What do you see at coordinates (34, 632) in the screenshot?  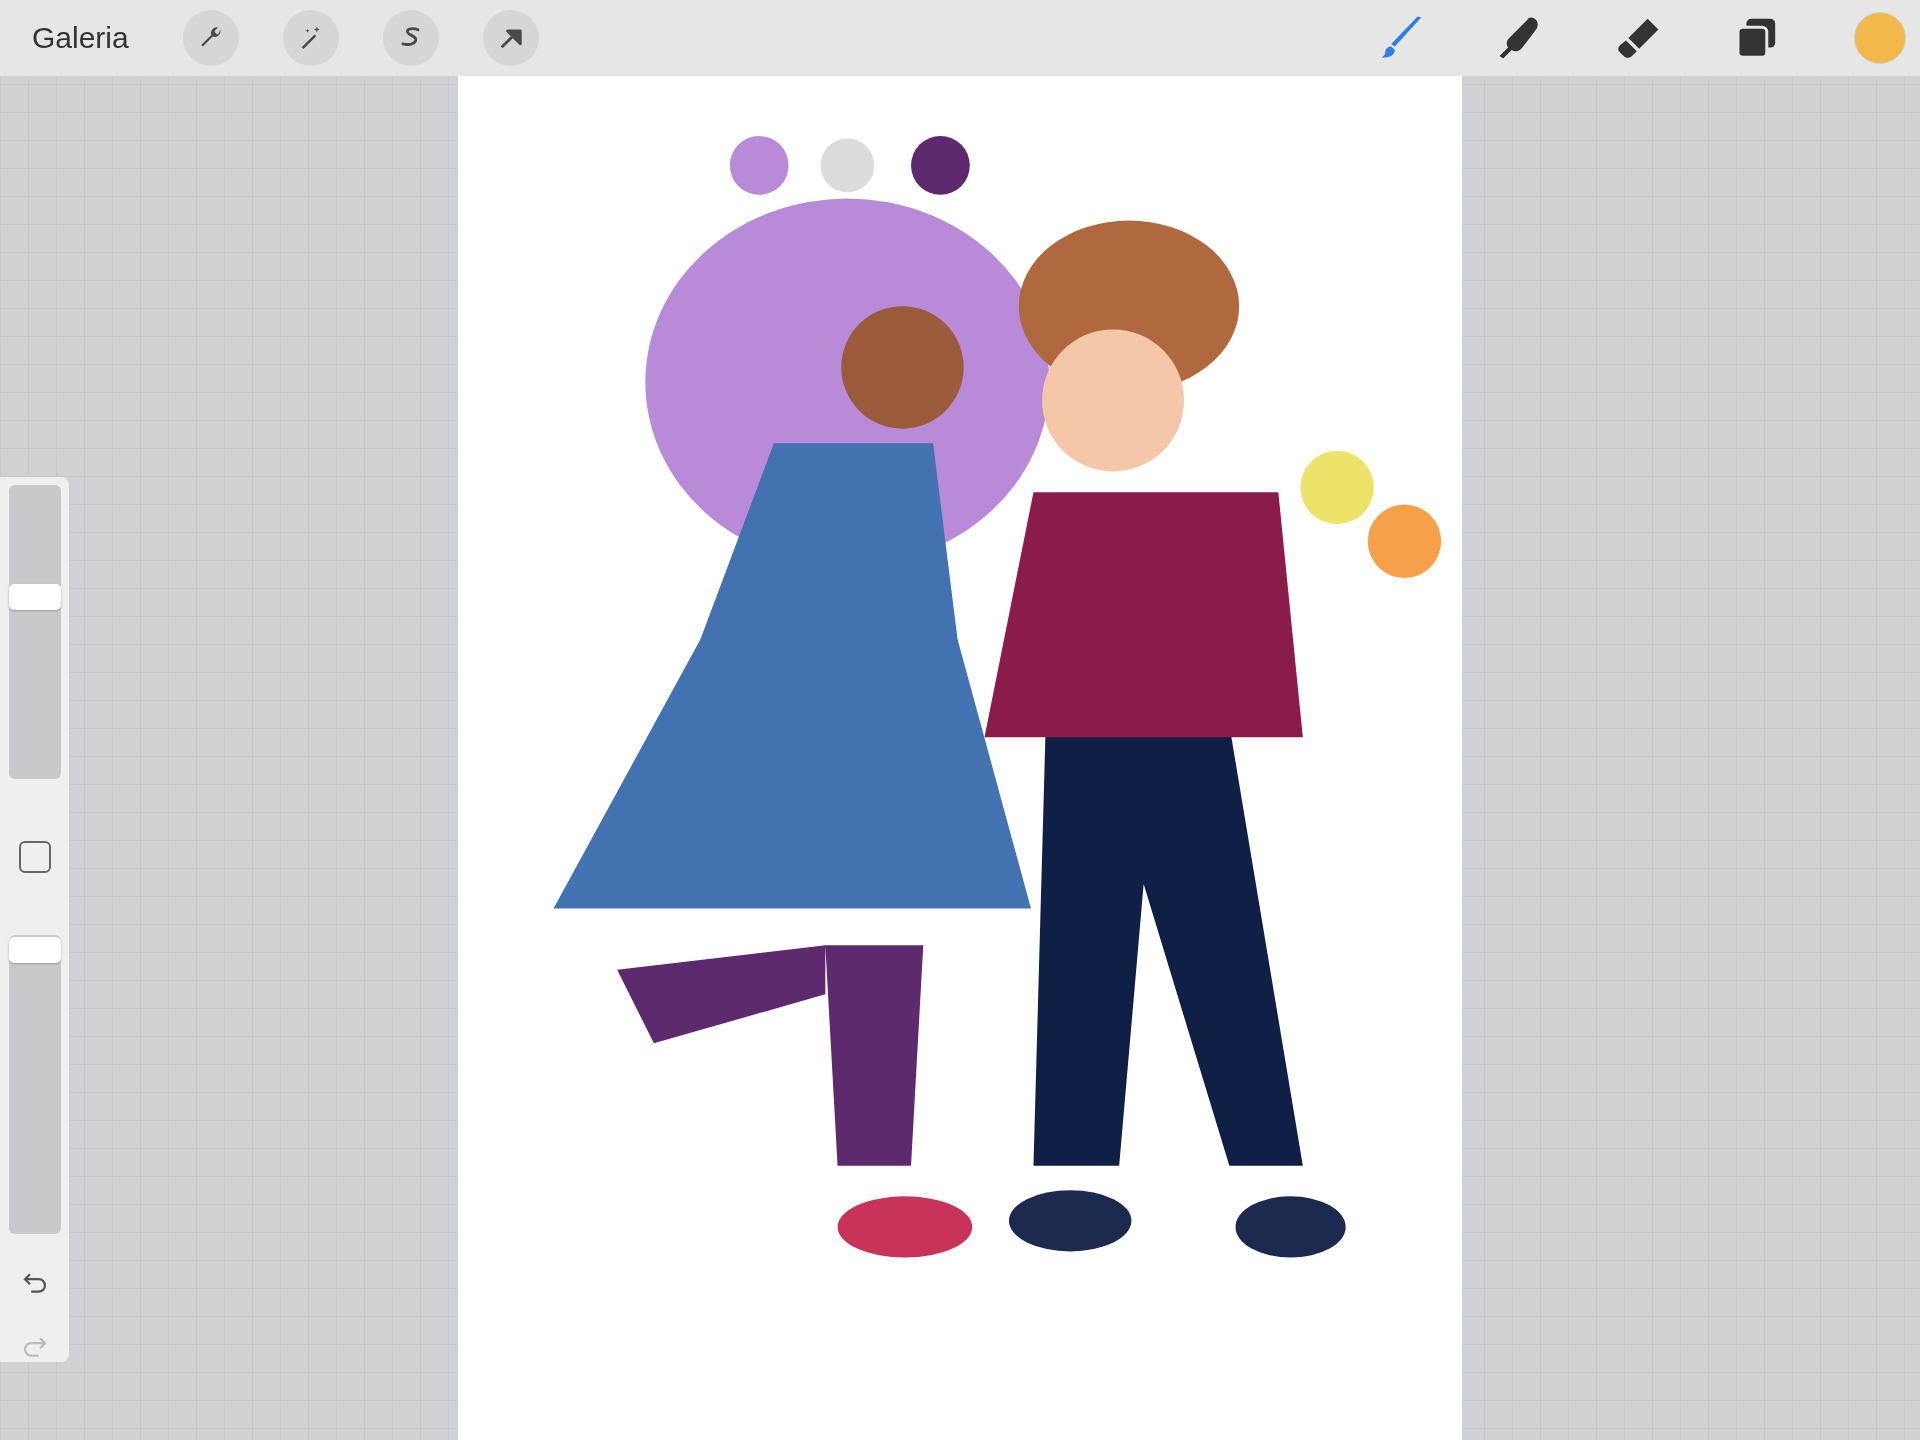 I see `brush-size-slider` at bounding box center [34, 632].